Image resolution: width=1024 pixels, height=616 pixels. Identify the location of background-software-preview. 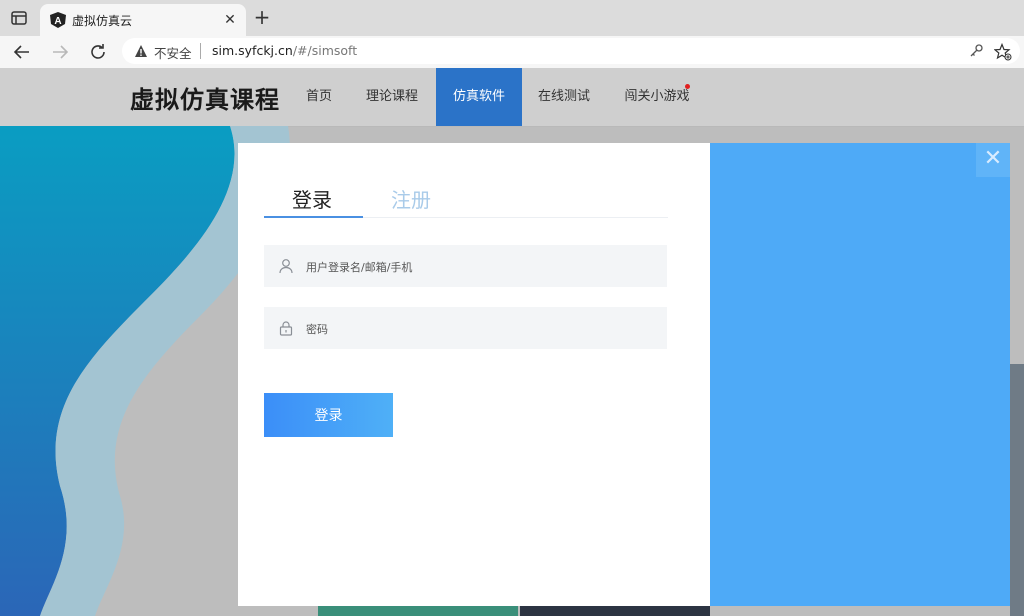
(1017, 490).